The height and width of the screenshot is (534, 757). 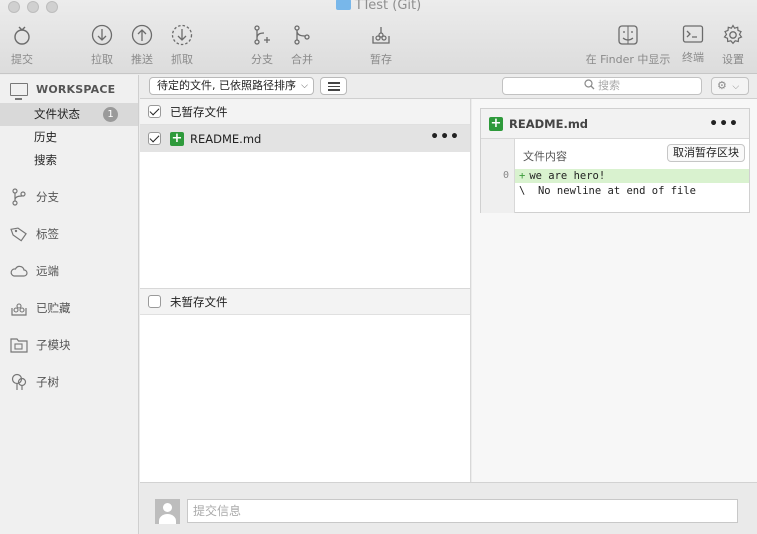 I want to click on show-in-finder-button: 在 Finder 中显示, so click(x=628, y=45).